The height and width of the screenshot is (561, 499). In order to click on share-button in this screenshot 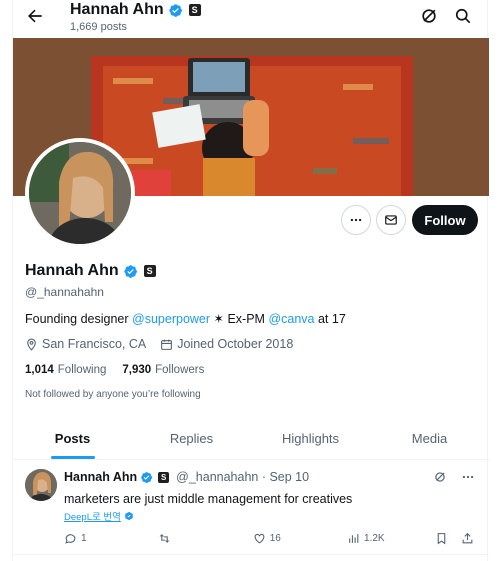, I will do `click(467, 538)`.